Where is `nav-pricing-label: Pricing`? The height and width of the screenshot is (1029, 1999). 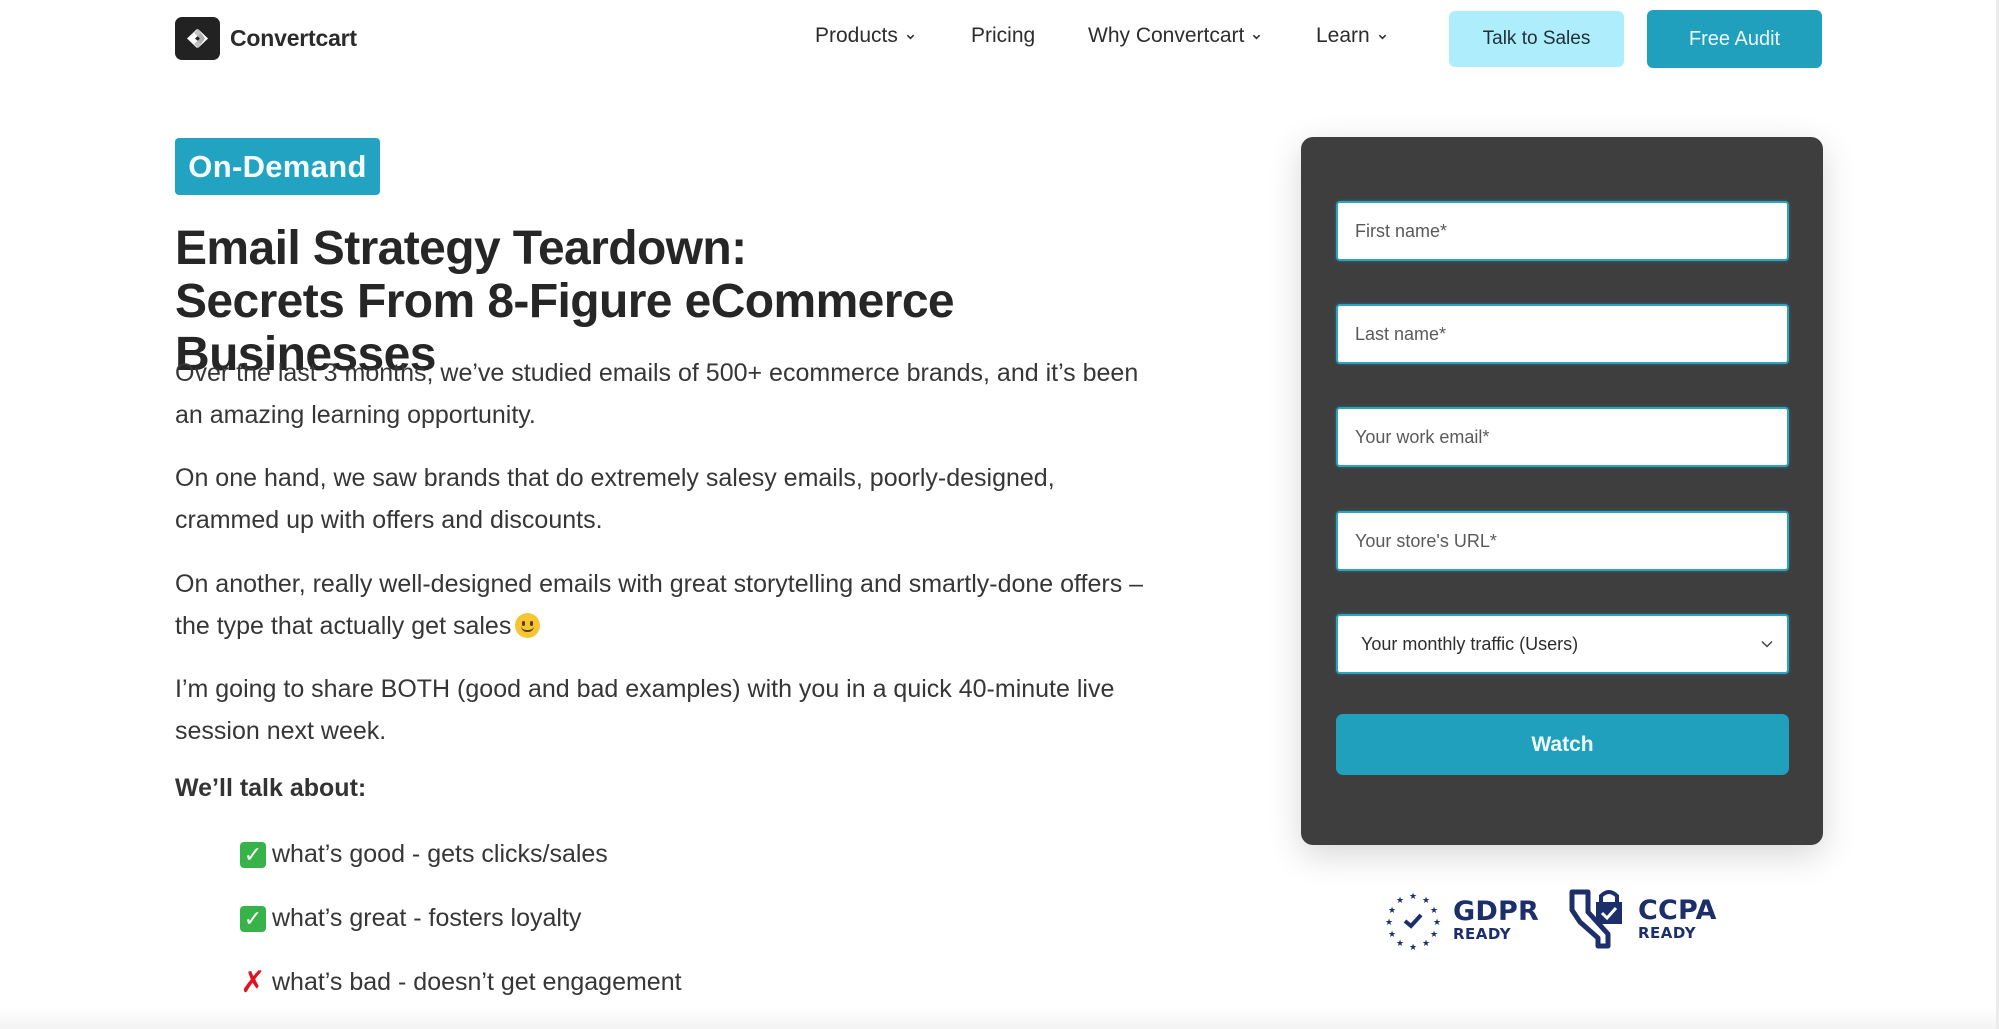
nav-pricing-label: Pricing is located at coordinates (1003, 35).